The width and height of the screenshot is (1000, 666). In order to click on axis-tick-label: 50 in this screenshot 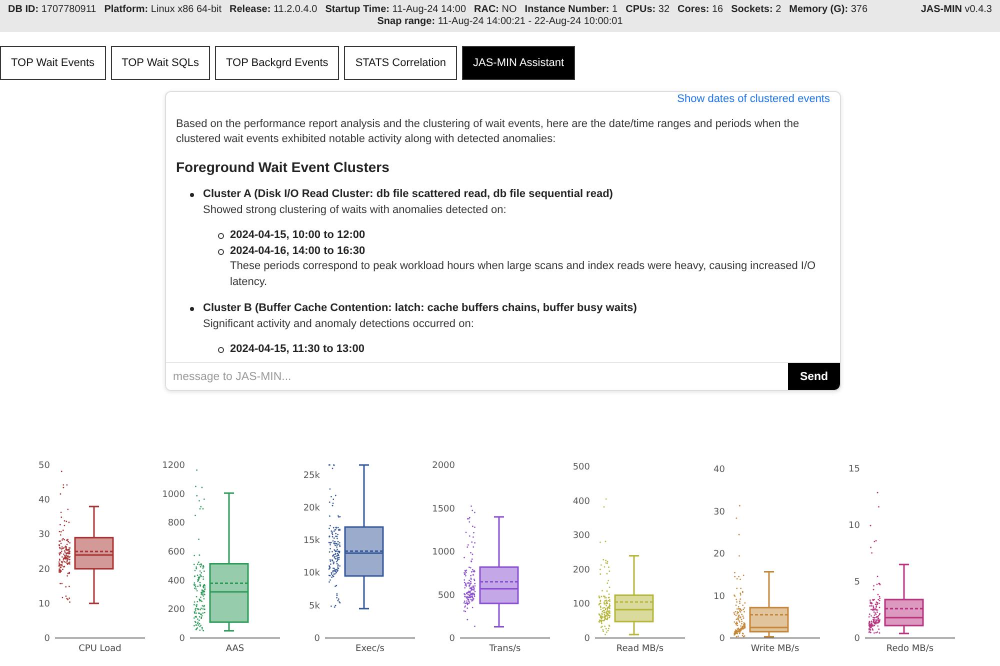, I will do `click(44, 466)`.